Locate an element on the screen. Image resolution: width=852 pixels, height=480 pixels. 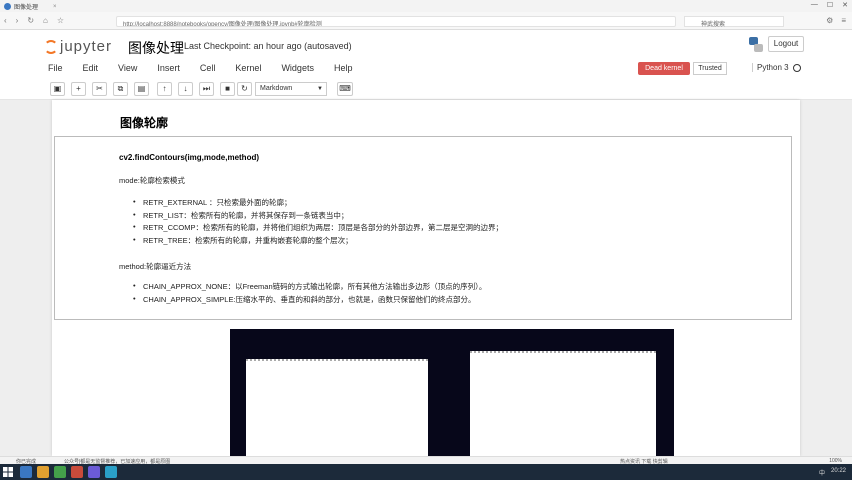
python-logo-icon is located at coordinates (756, 44).